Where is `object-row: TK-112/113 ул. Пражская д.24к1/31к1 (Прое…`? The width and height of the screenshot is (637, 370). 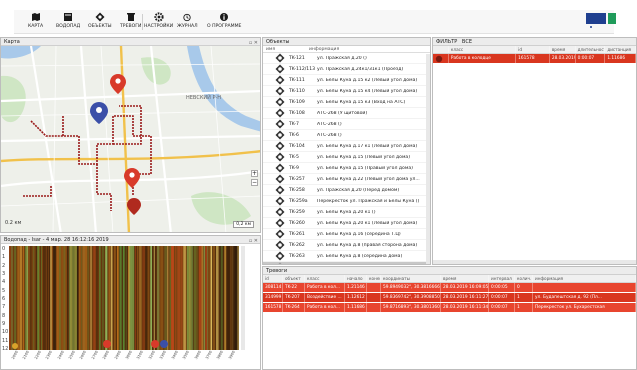 object-row: TK-112/113 ул. Пражская д.24к1/31к1 (Прое… is located at coordinates (346, 69).